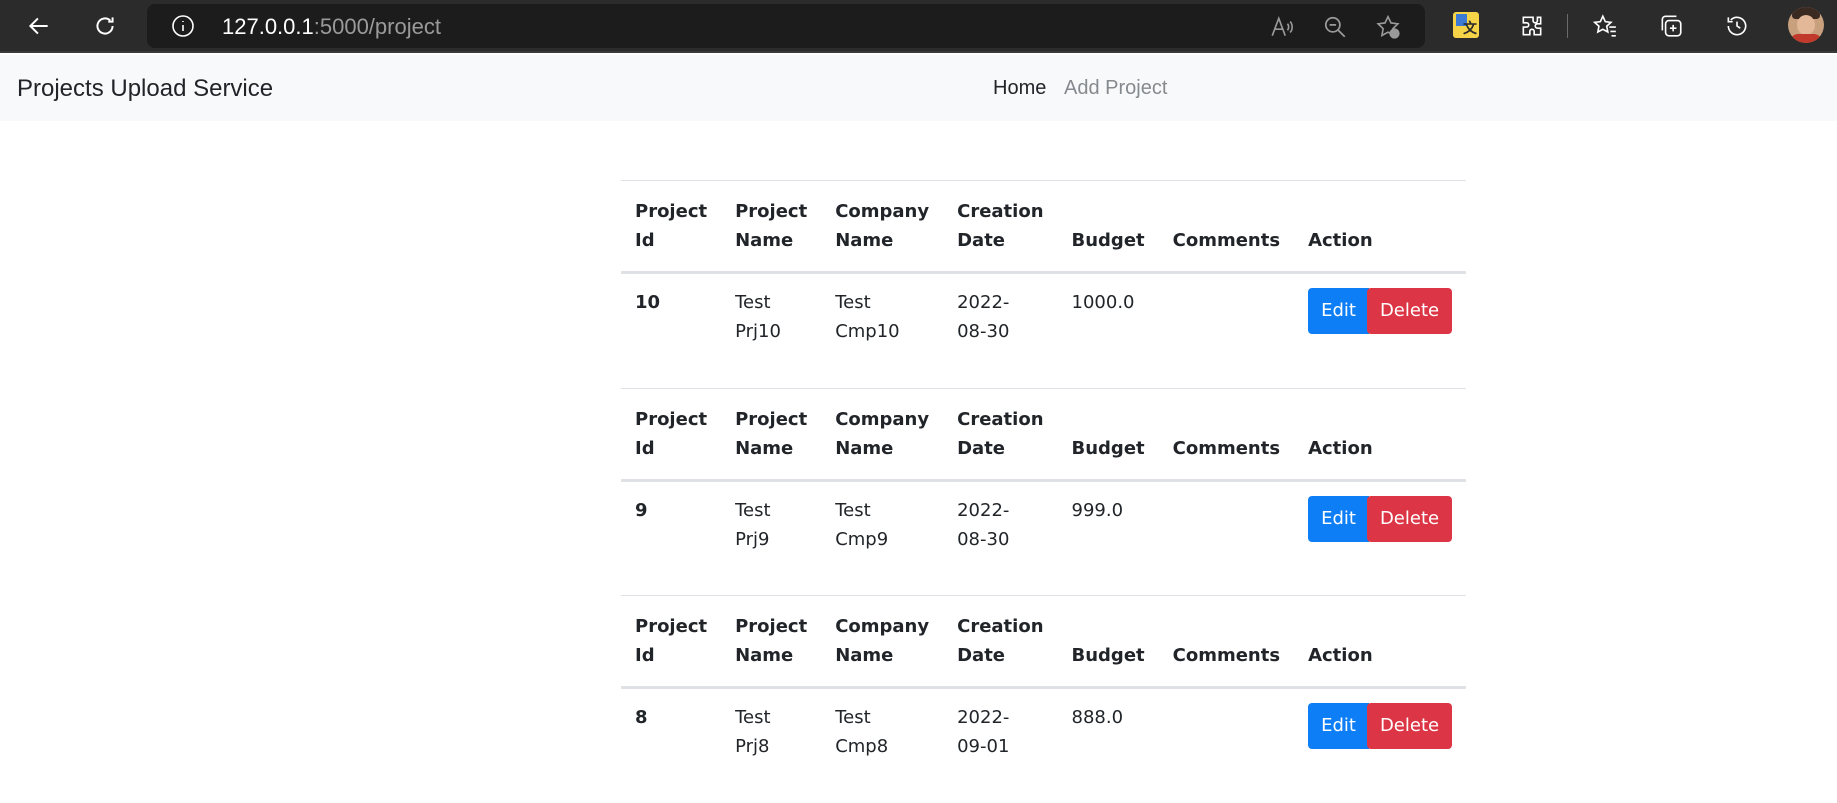 The image size is (1837, 803). Describe the element at coordinates (867, 331) in the screenshot. I see `cell-company-name-line2: Cmp10` at that location.